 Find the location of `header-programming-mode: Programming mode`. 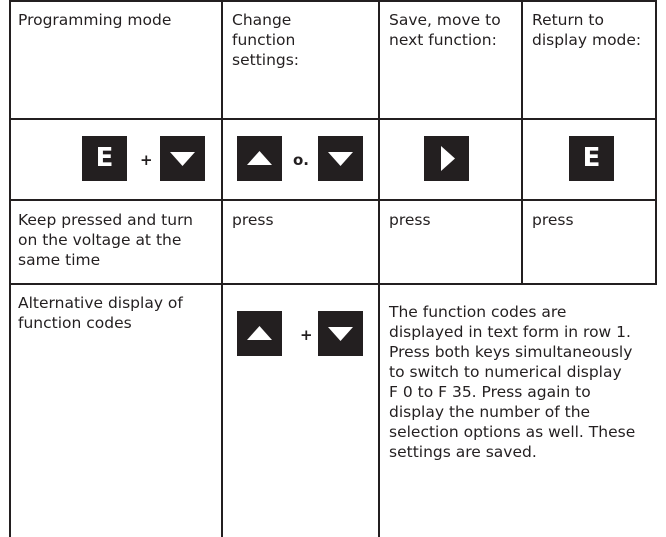

header-programming-mode: Programming mode is located at coordinates (95, 20).